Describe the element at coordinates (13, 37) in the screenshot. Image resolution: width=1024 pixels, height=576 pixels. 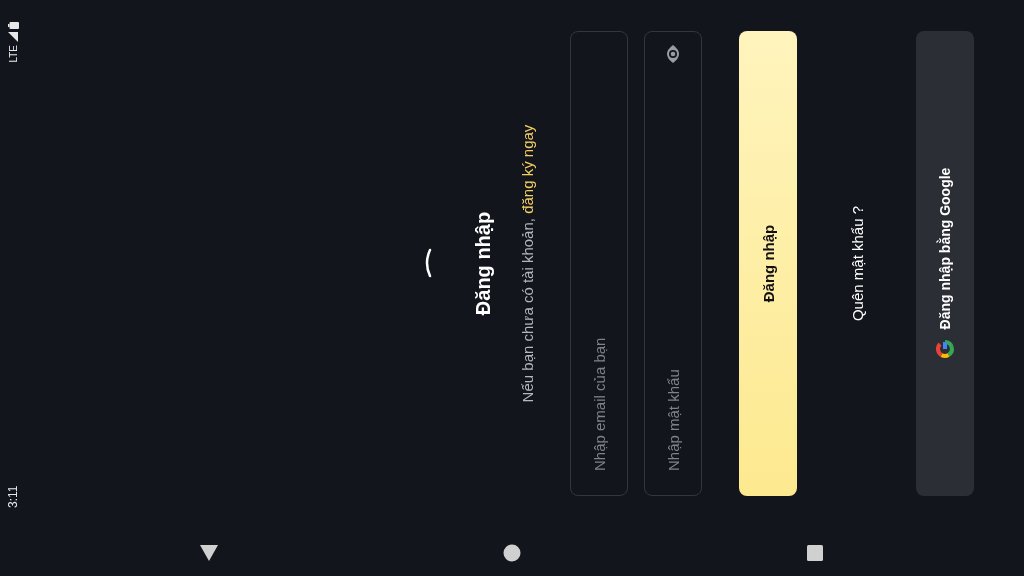
I see `signal-icon` at that location.